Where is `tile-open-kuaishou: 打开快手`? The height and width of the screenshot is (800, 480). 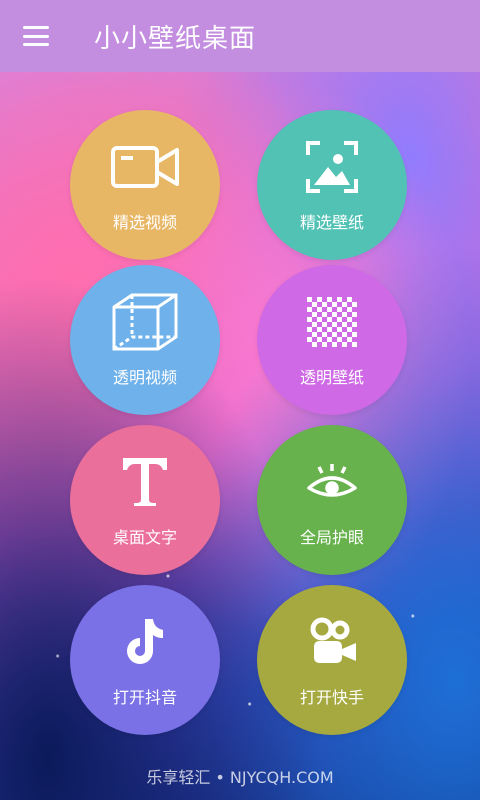
tile-open-kuaishou: 打开快手 is located at coordinates (332, 660).